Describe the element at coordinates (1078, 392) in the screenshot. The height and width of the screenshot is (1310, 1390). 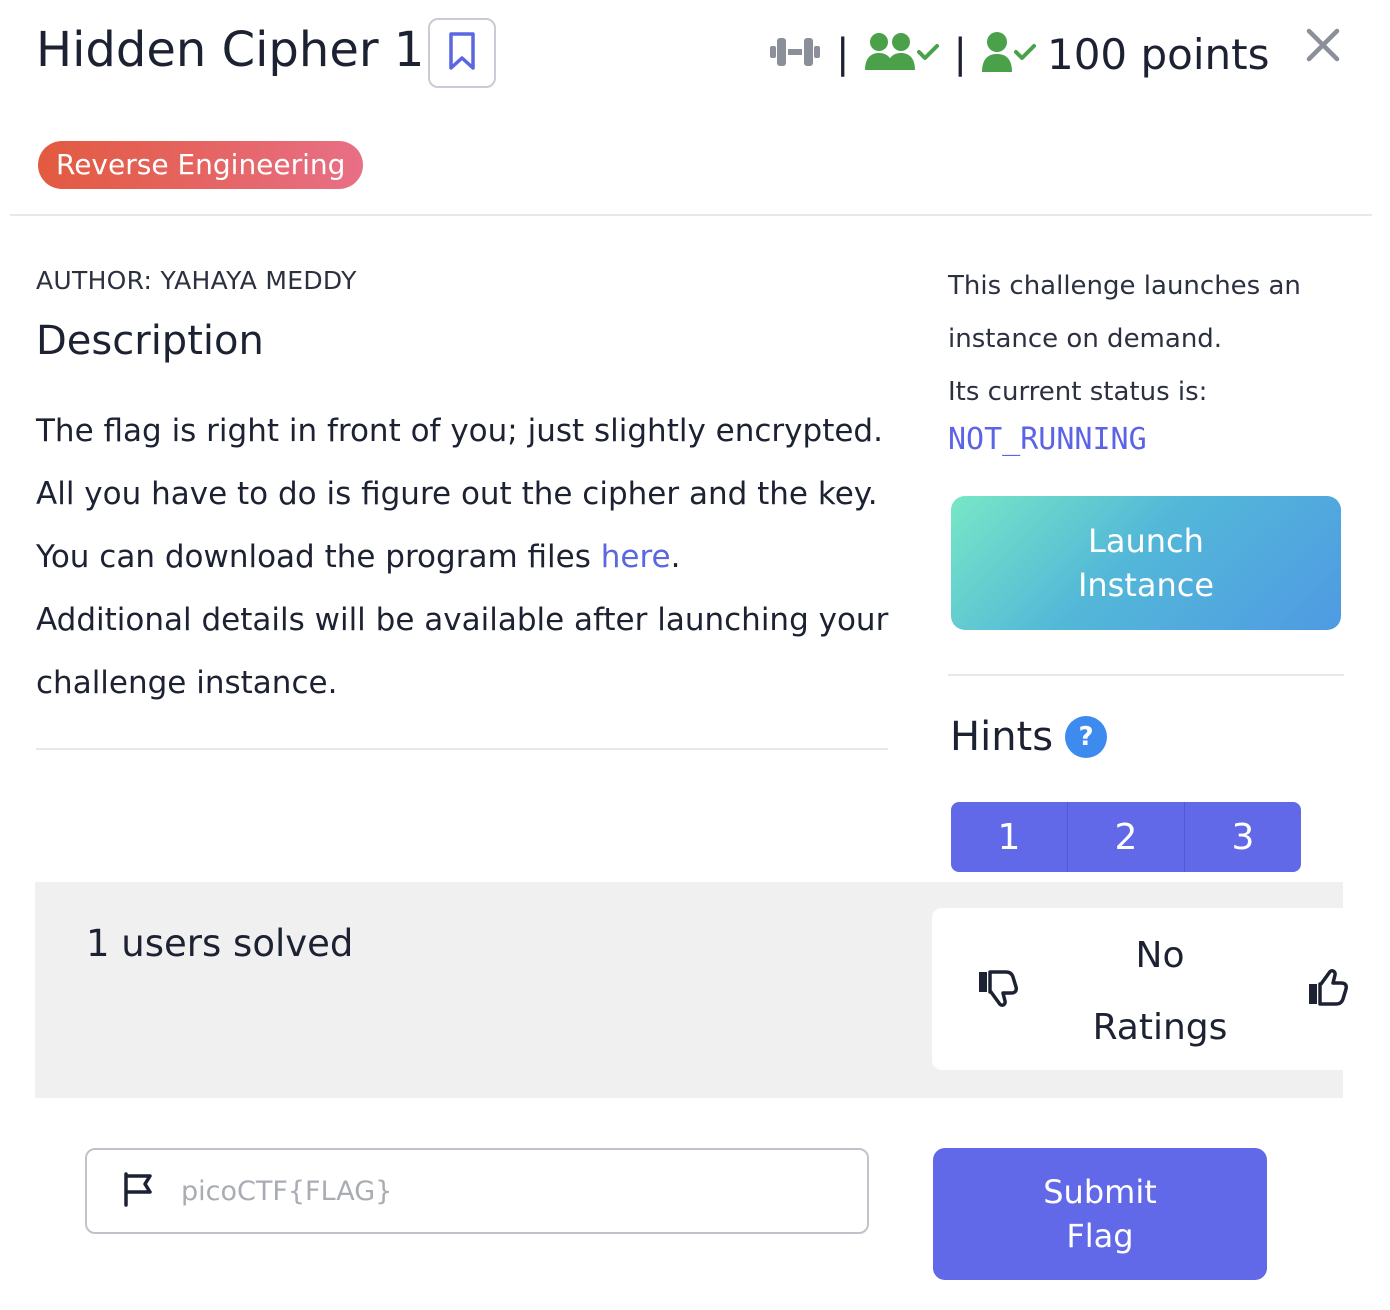
I see `instance-status-label: Its current status is:` at that location.